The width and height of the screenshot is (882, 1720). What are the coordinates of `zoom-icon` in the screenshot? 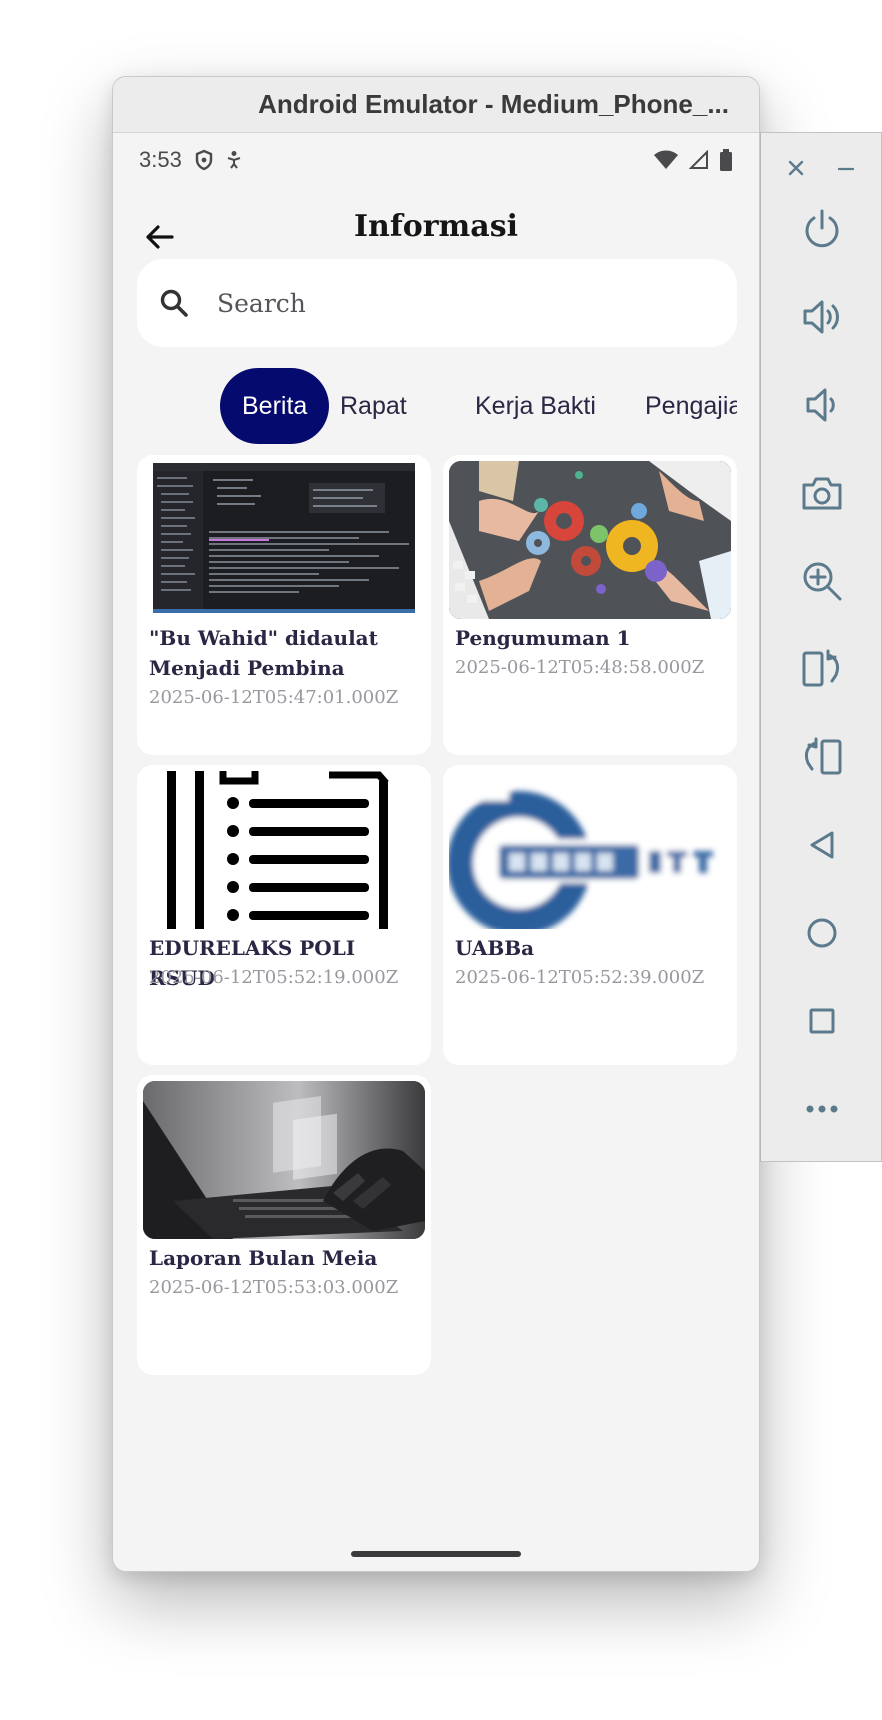 It's located at (822, 581).